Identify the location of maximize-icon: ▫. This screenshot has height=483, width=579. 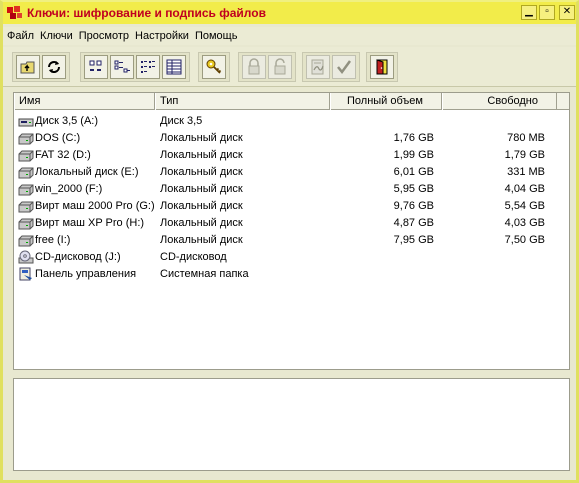
(547, 11).